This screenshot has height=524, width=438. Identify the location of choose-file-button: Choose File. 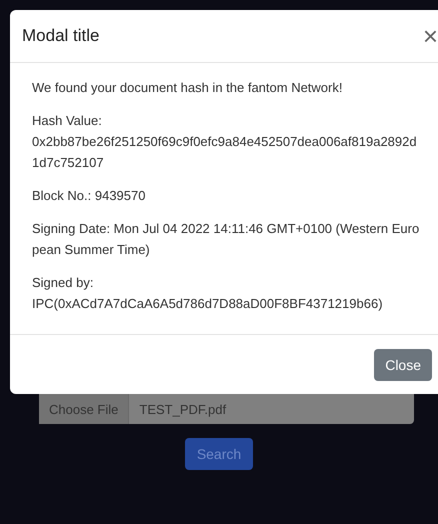
(84, 409).